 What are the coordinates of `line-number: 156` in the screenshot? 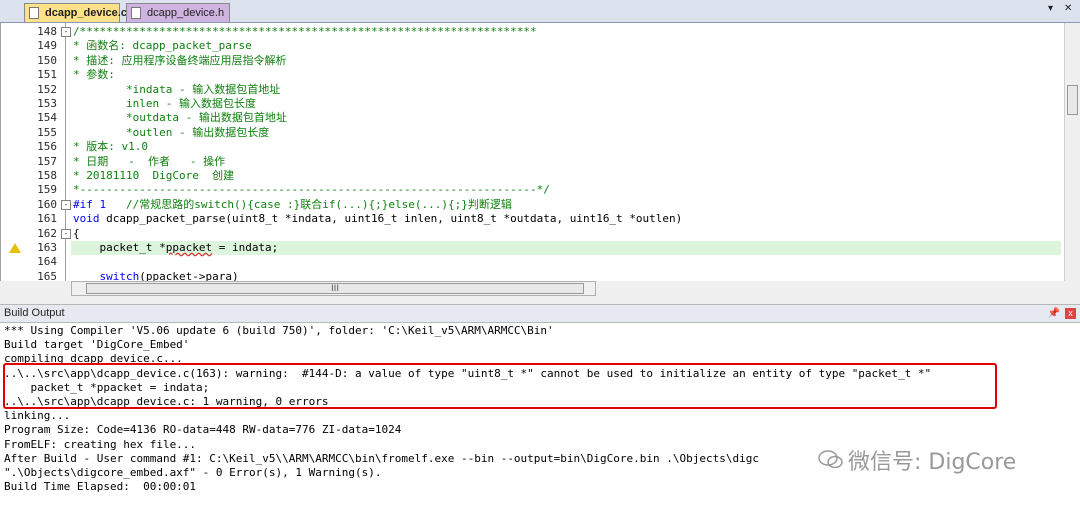 It's located at (47, 147).